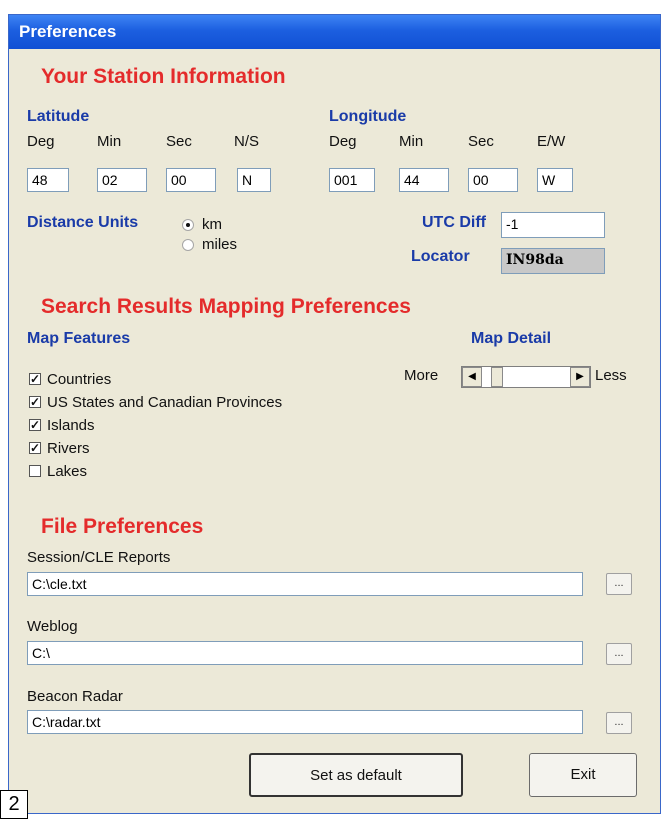  What do you see at coordinates (79, 379) in the screenshot?
I see `feature-label: Countries` at bounding box center [79, 379].